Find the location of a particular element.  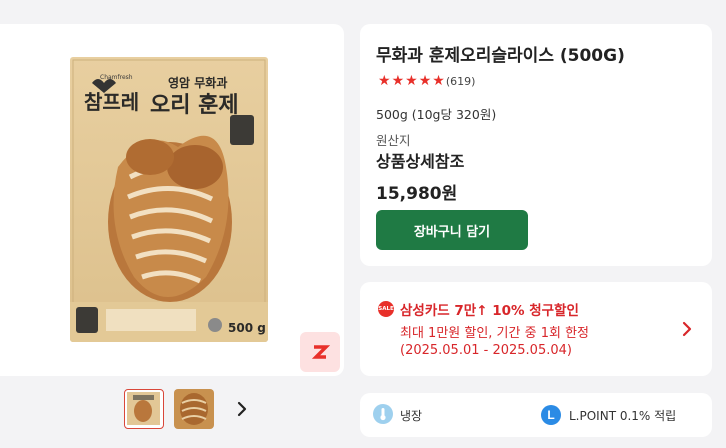

thumbnail-strip is located at coordinates (169, 409).